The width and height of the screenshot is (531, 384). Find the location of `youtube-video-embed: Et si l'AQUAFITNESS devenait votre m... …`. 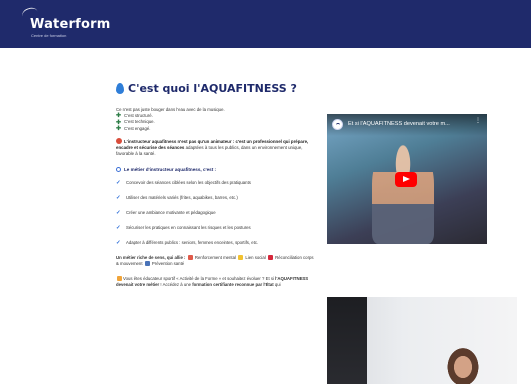

youtube-video-embed: Et si l'AQUAFITNESS devenait votre m... … is located at coordinates (407, 179).